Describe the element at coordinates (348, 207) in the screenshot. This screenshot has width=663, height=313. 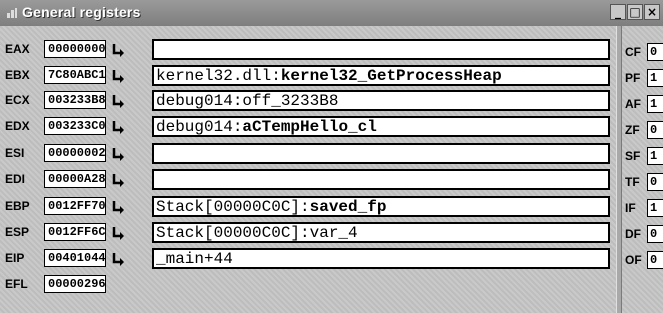
I see `reference-symbol: saved_fp` at that location.